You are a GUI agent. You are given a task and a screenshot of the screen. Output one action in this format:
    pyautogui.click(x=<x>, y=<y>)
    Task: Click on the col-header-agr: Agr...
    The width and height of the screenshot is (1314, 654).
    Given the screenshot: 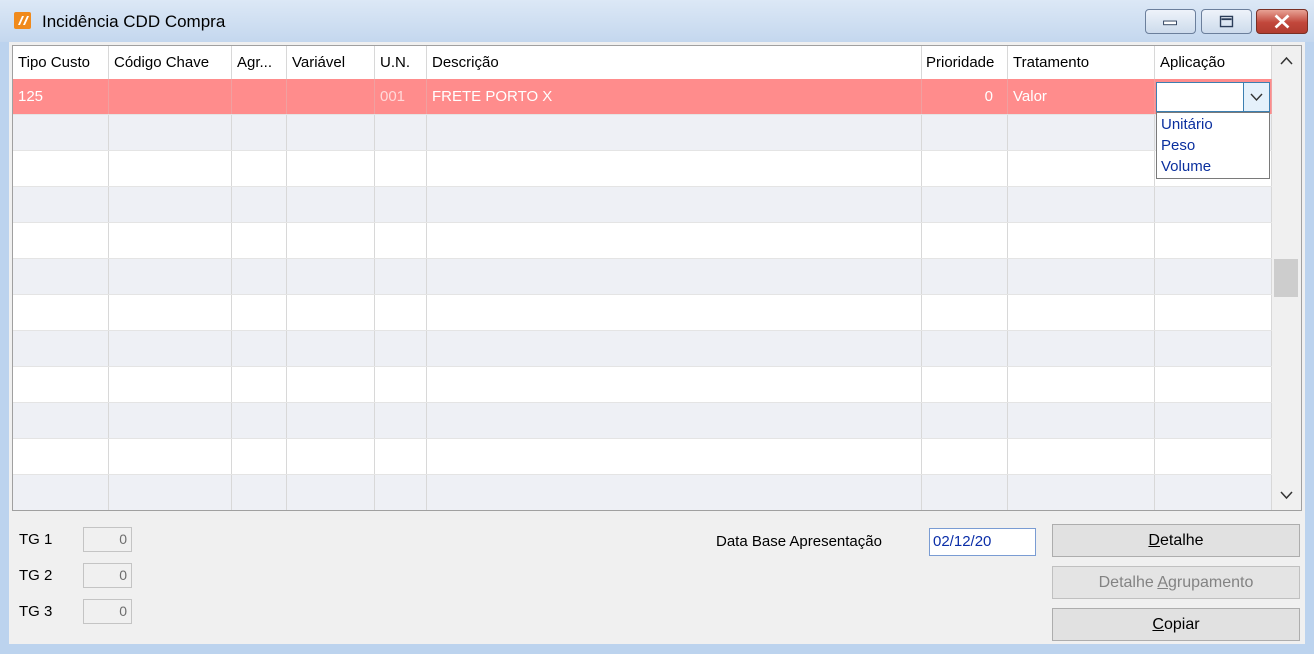 What is the action you would take?
    pyautogui.click(x=259, y=62)
    